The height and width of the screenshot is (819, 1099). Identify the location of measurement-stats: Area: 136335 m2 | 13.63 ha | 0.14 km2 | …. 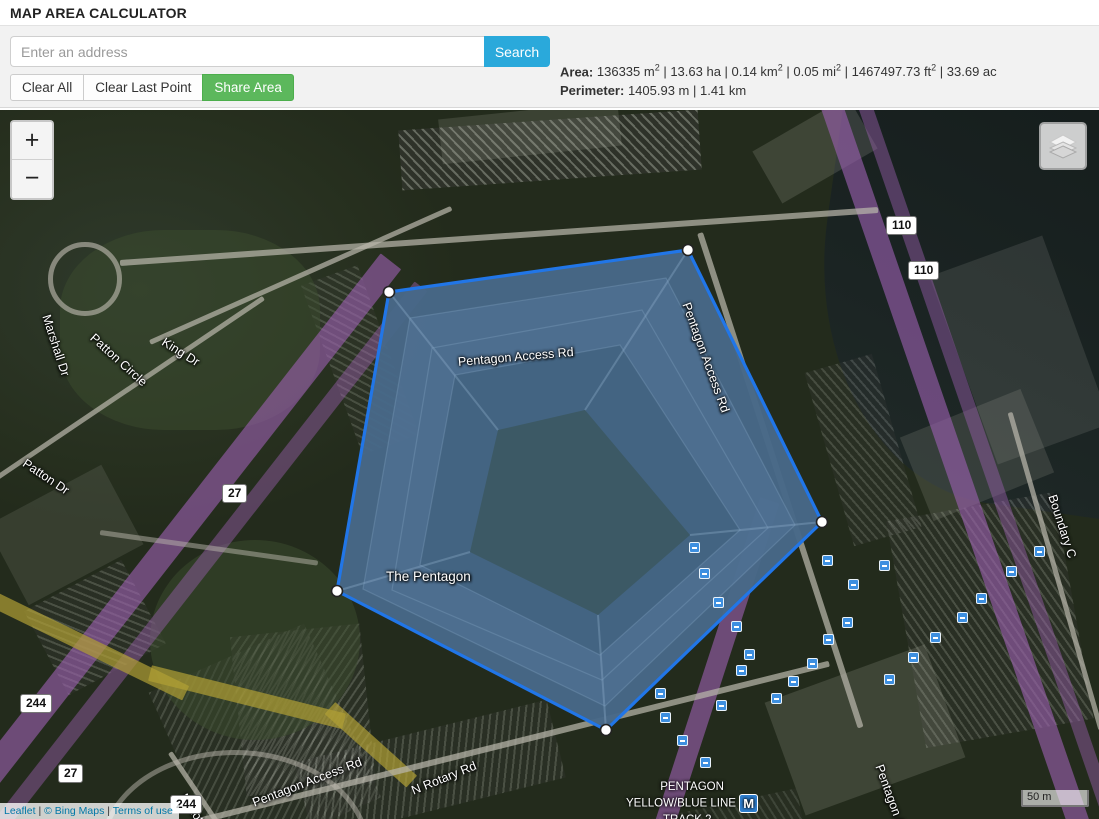
(778, 79).